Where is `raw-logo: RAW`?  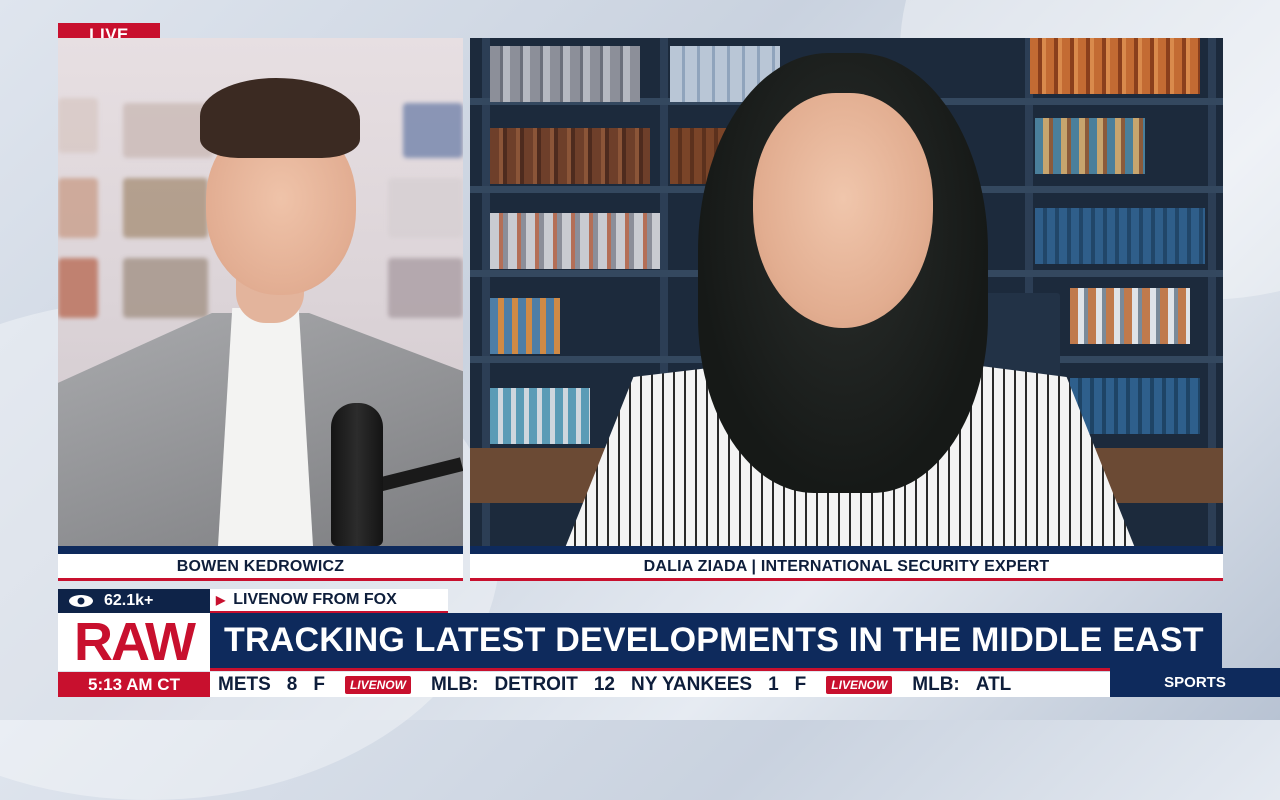 raw-logo: RAW is located at coordinates (134, 642).